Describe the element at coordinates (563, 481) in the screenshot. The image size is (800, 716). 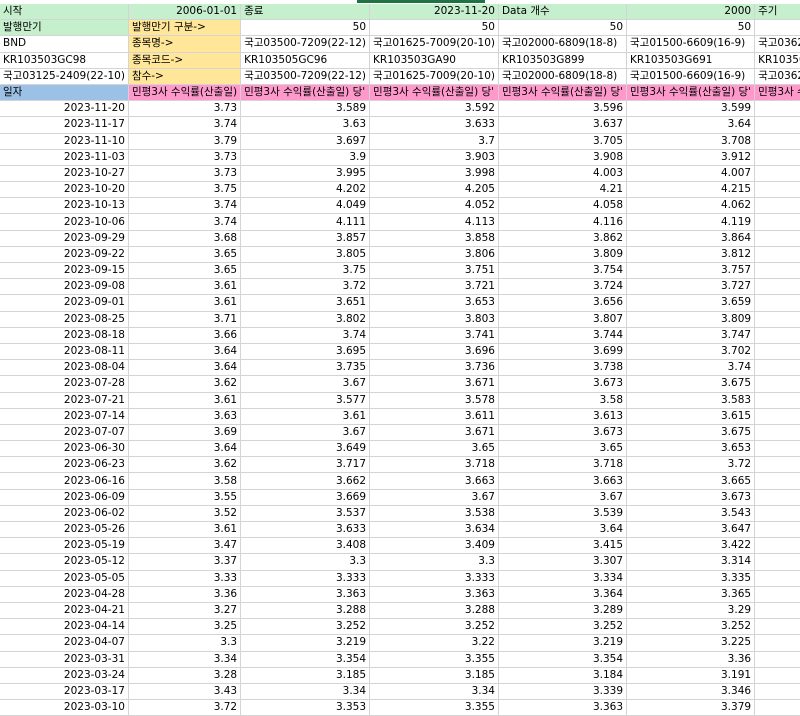
I see `yield-cell: 3.663` at that location.